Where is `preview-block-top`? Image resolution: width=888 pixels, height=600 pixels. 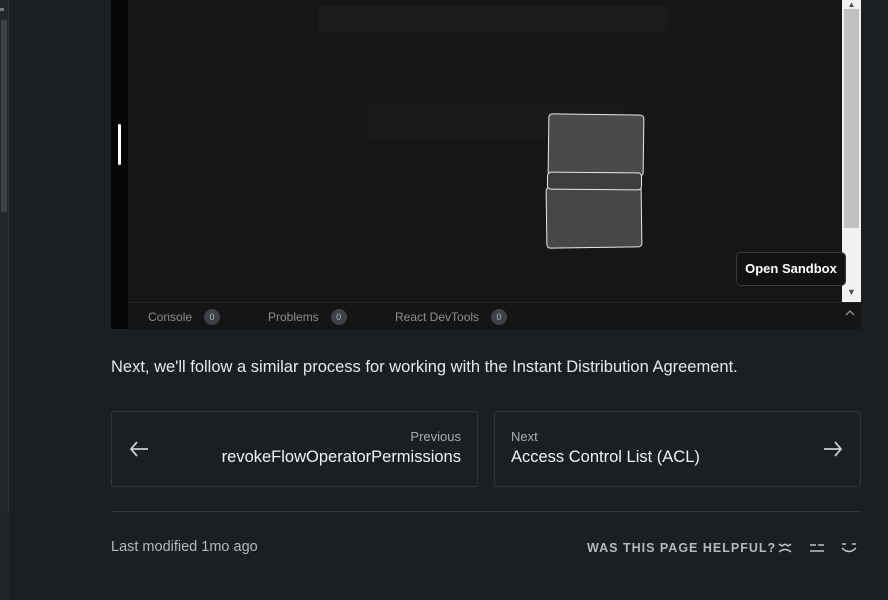
preview-block-top is located at coordinates (596, 145).